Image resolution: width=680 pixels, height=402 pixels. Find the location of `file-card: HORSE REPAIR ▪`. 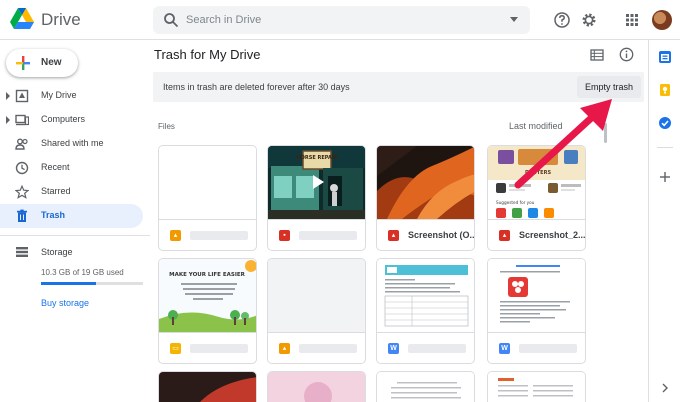

file-card: HORSE REPAIR ▪ is located at coordinates (316, 198).